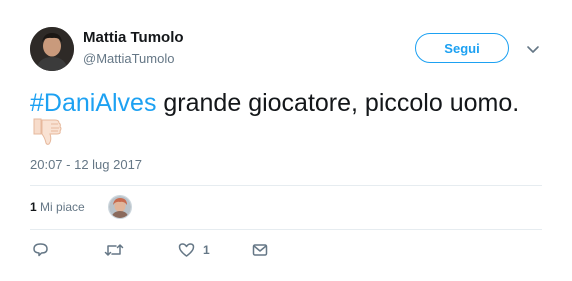 The width and height of the screenshot is (572, 281). I want to click on heart-icon, so click(186, 250).